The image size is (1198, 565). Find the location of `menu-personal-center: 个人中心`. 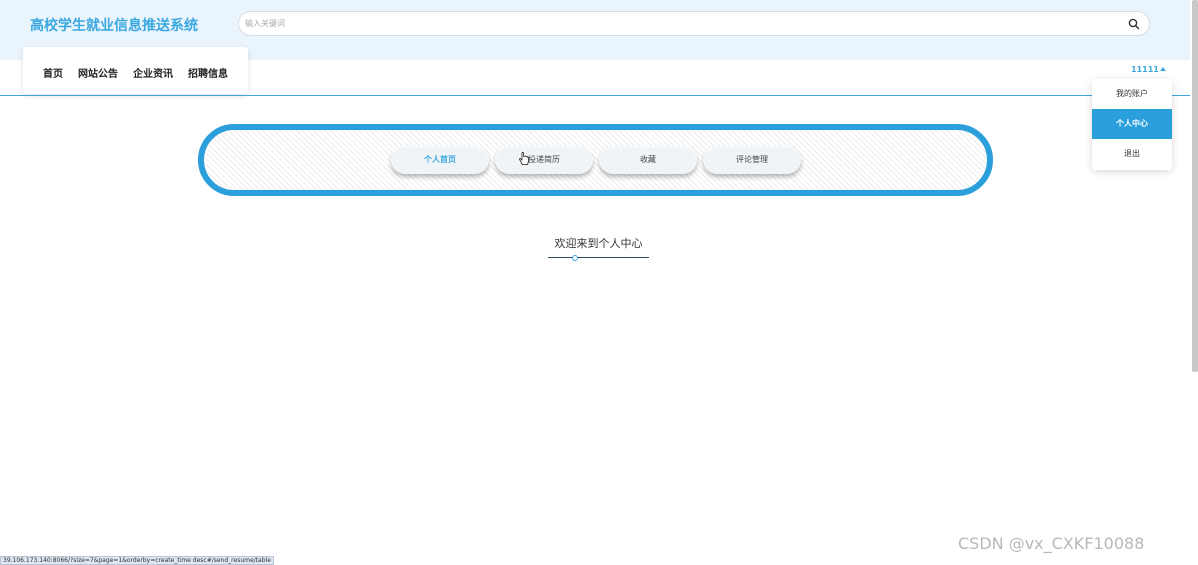

menu-personal-center: 个人中心 is located at coordinates (1132, 124).